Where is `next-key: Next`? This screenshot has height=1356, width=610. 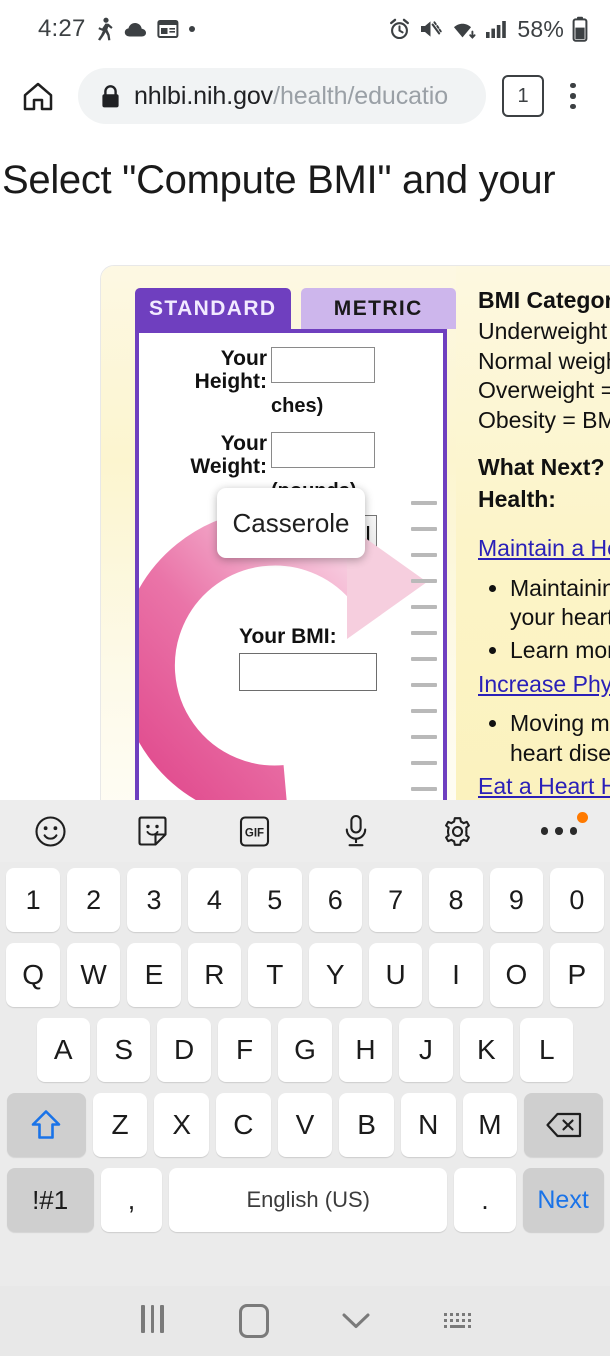 next-key: Next is located at coordinates (563, 1200).